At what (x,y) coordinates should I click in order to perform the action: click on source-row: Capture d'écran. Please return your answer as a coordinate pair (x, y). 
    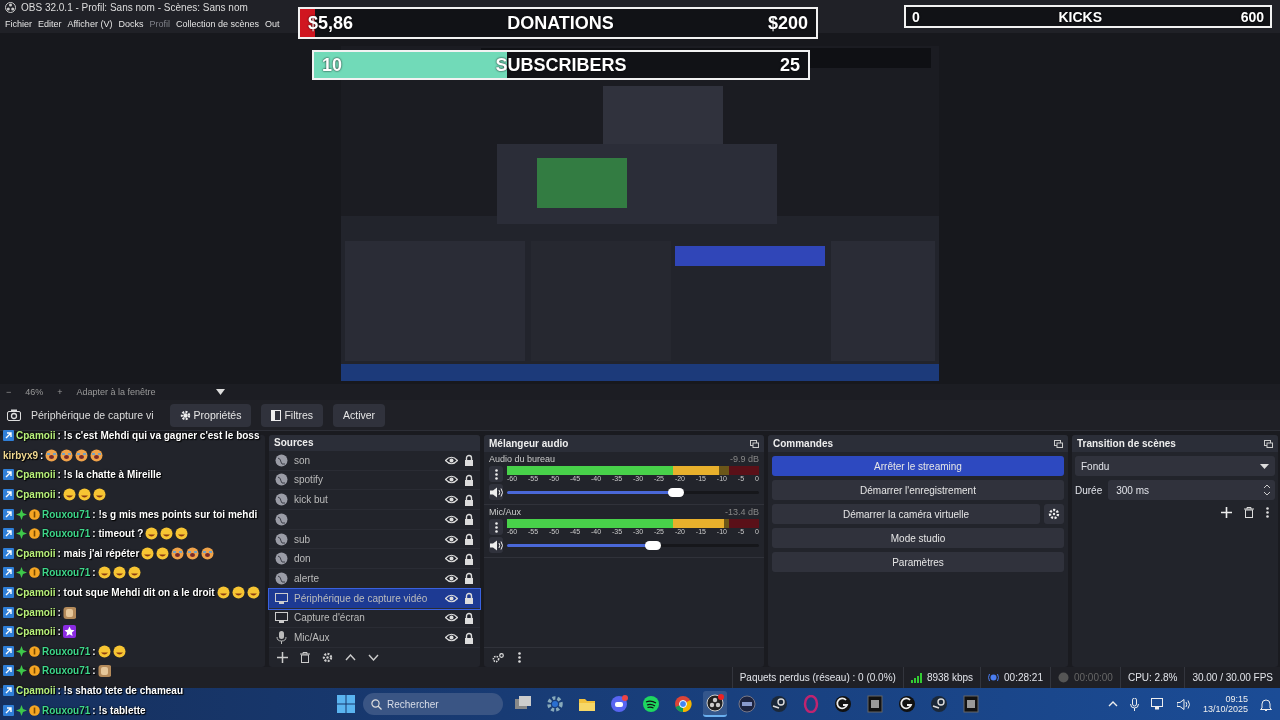
    Looking at the image, I should click on (374, 618).